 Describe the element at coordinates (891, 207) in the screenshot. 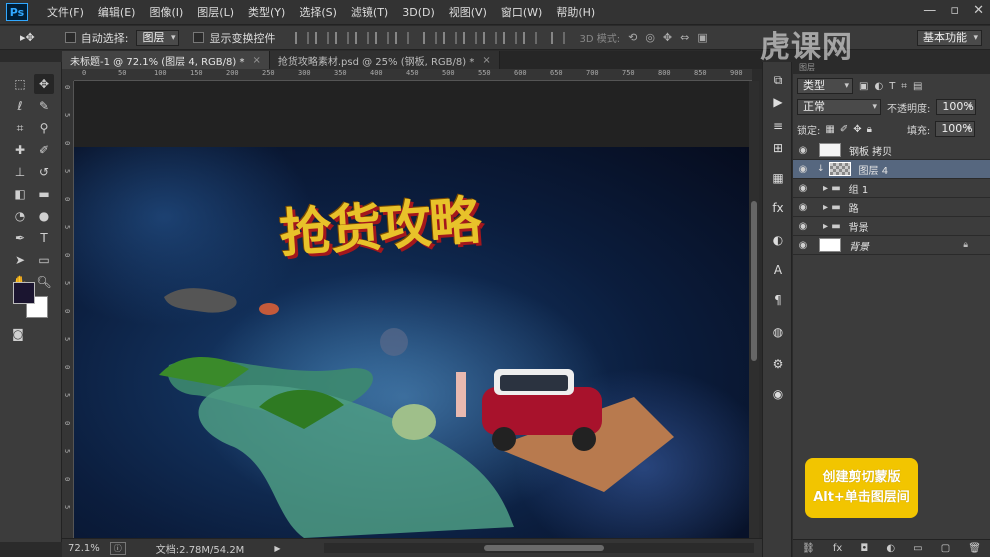

I see `layer-row-road: ◉ ▸ ▬ 路` at that location.